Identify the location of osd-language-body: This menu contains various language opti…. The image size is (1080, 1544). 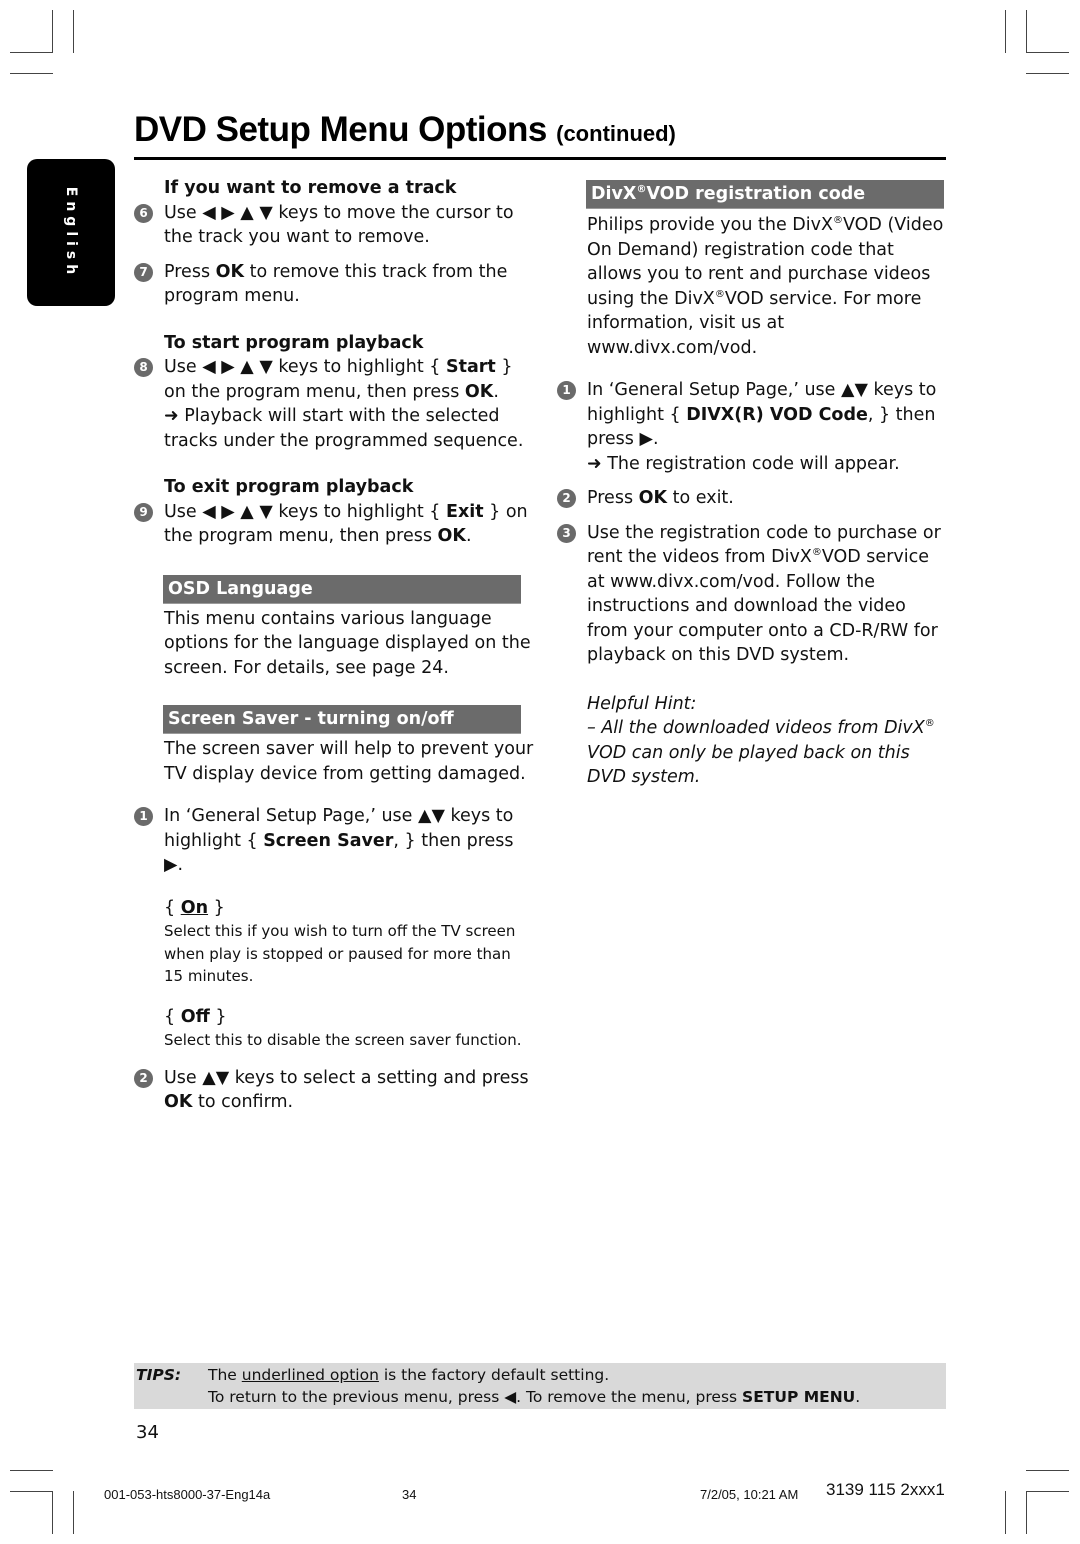
(347, 643).